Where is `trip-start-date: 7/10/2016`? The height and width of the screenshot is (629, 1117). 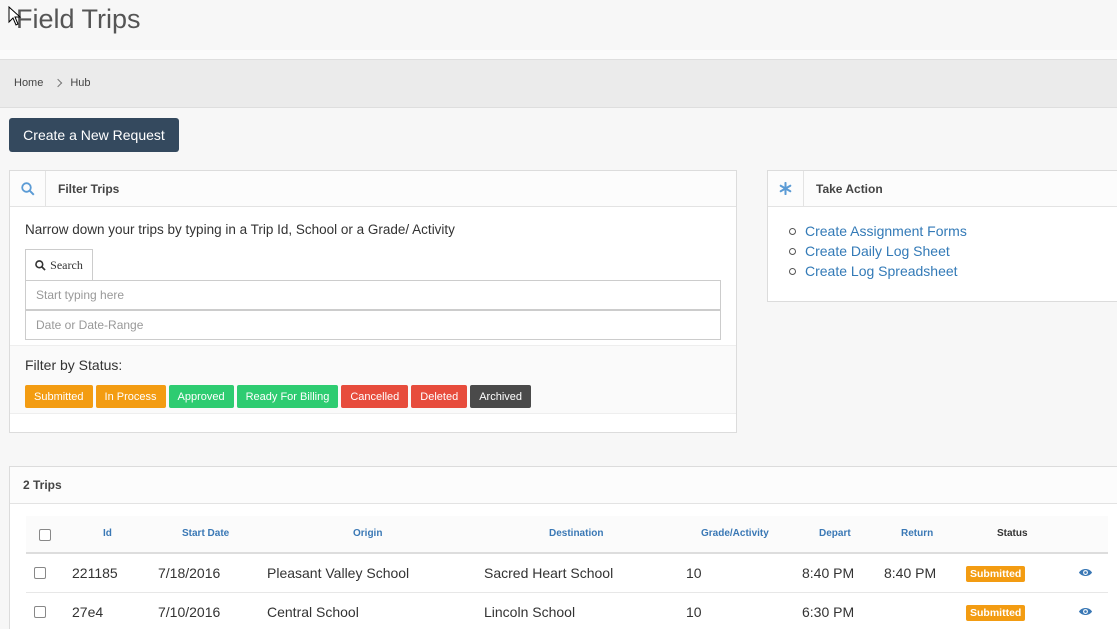
trip-start-date: 7/10/2016 is located at coordinates (189, 612).